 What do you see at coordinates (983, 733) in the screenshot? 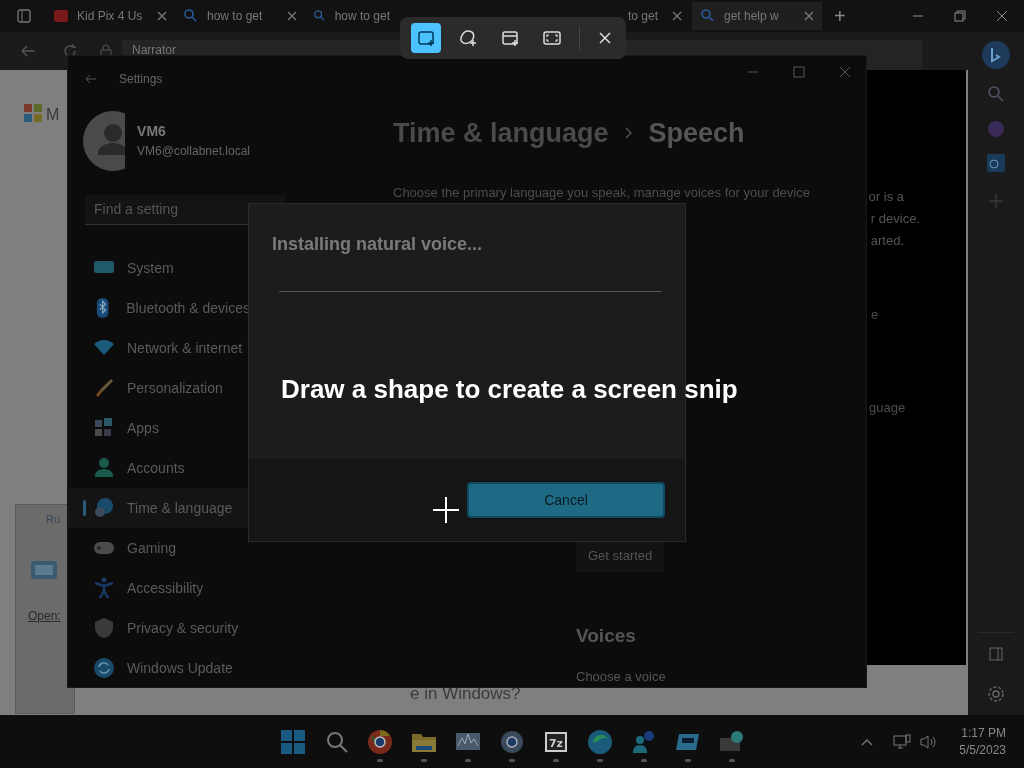
I see `clock-time: 1:17 PM` at bounding box center [983, 733].